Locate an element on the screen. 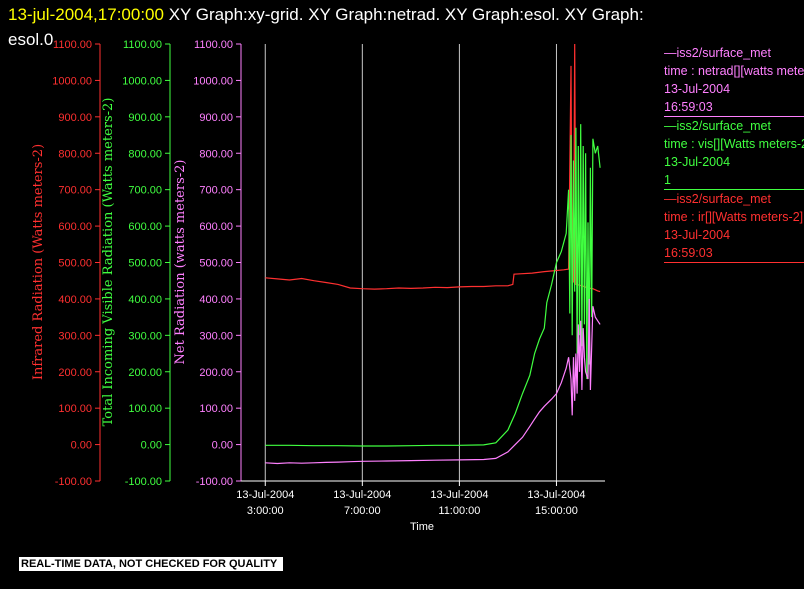 The height and width of the screenshot is (589, 804). legend-variable: time : vis[][Watts meters-2] is located at coordinates (734, 144).